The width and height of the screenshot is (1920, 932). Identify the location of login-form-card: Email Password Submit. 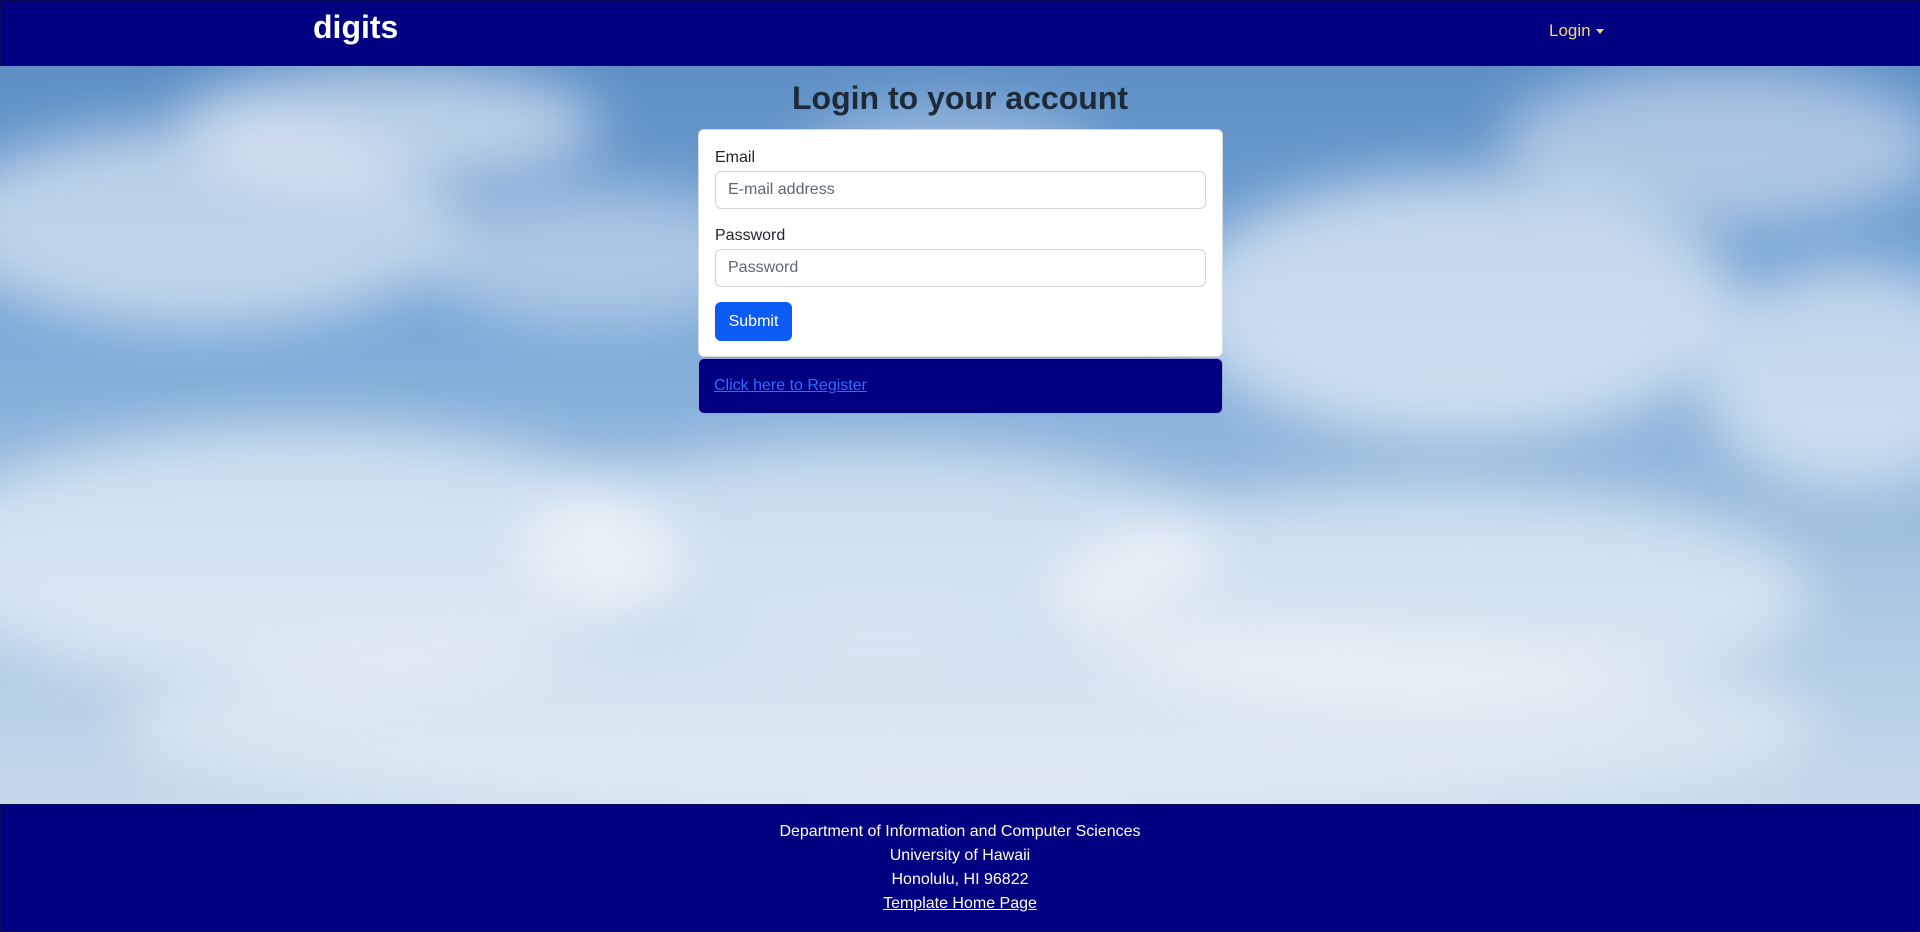
(960, 243).